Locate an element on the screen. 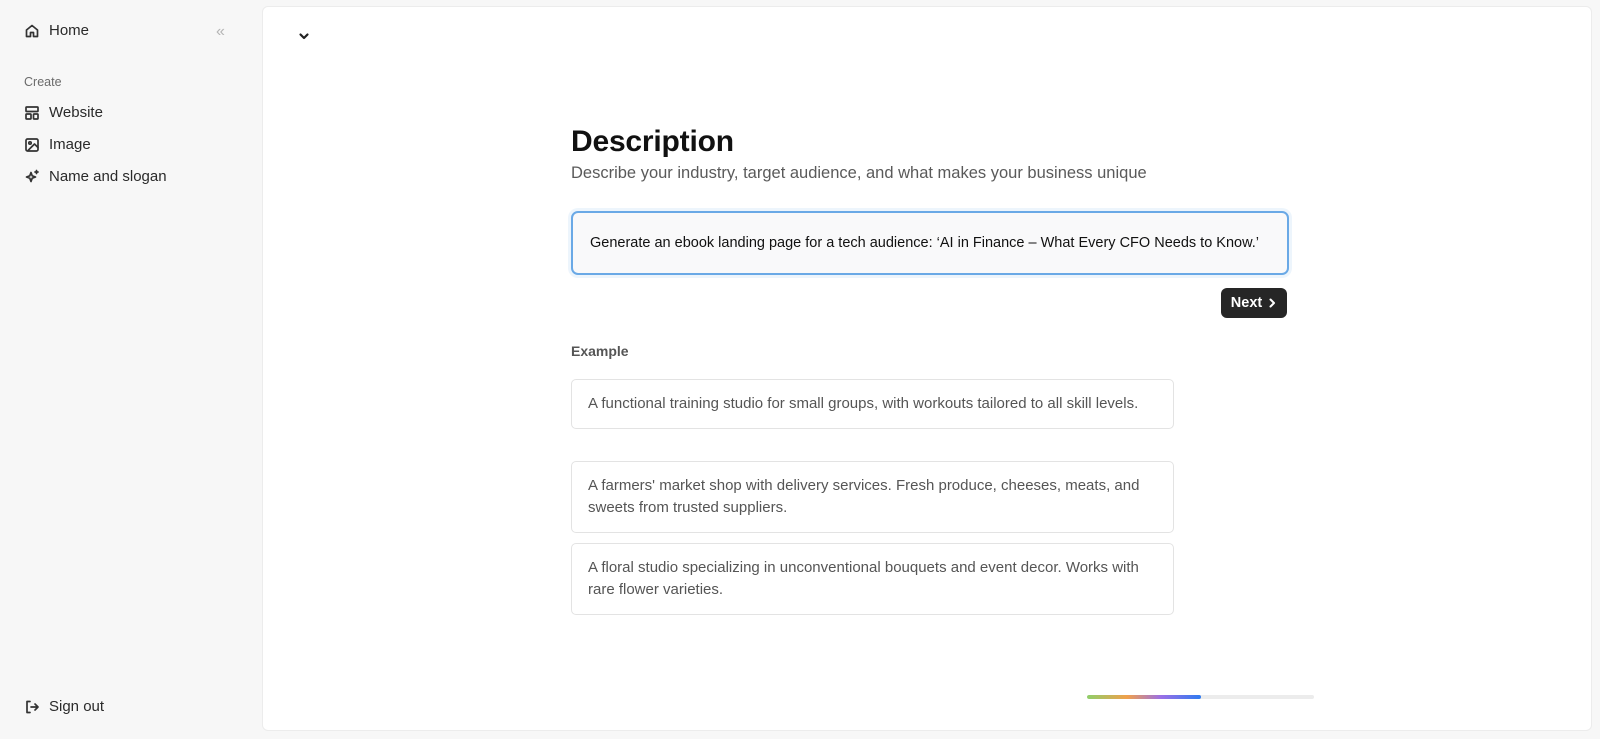 The width and height of the screenshot is (1600, 739). page-title: Description is located at coordinates (652, 141).